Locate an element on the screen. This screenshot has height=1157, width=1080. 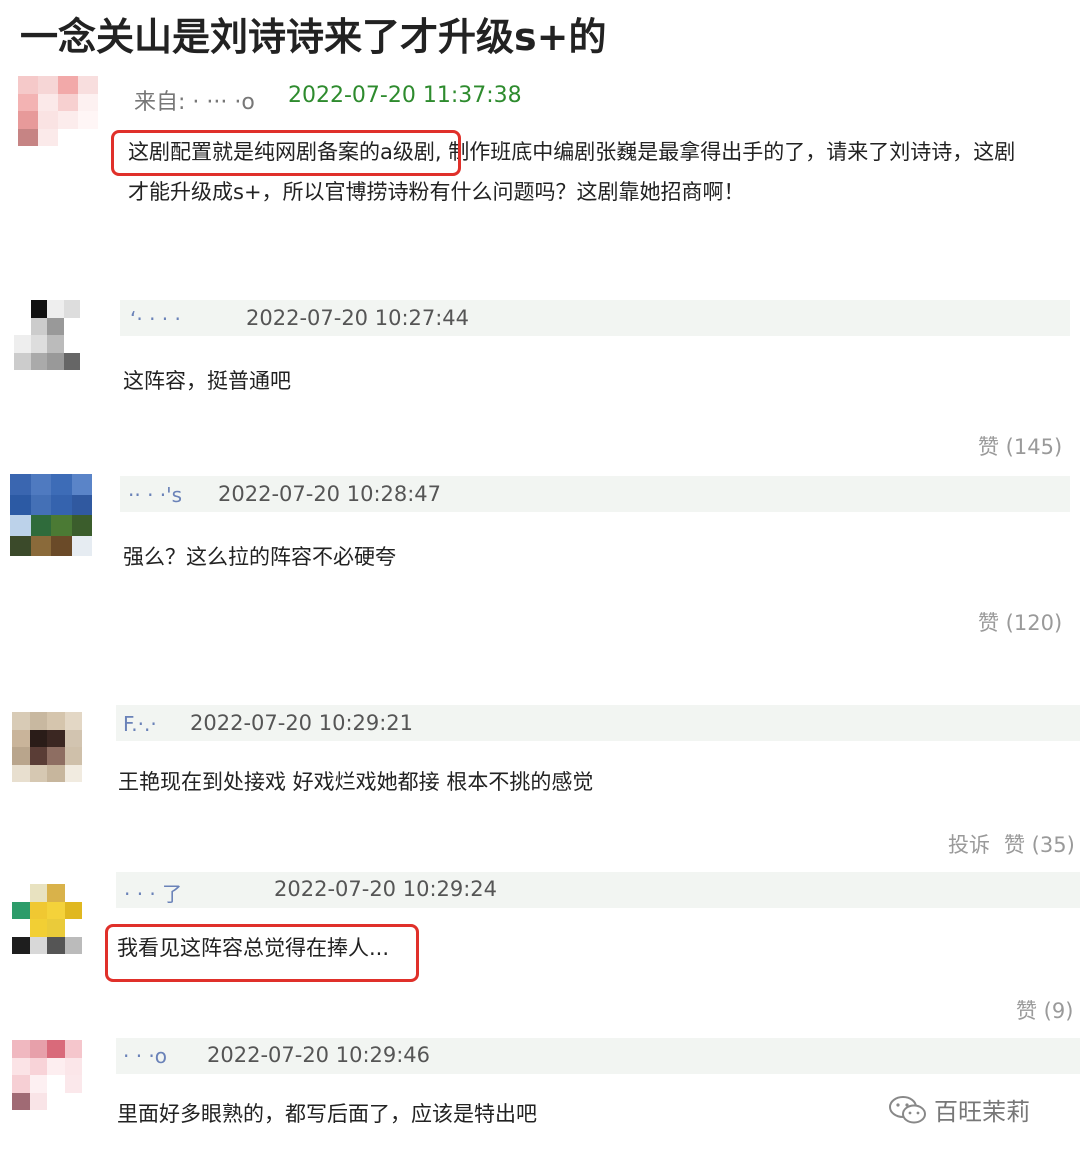
comment-text: 强么？这么拉的阵容不必硬夸 is located at coordinates (259, 557).